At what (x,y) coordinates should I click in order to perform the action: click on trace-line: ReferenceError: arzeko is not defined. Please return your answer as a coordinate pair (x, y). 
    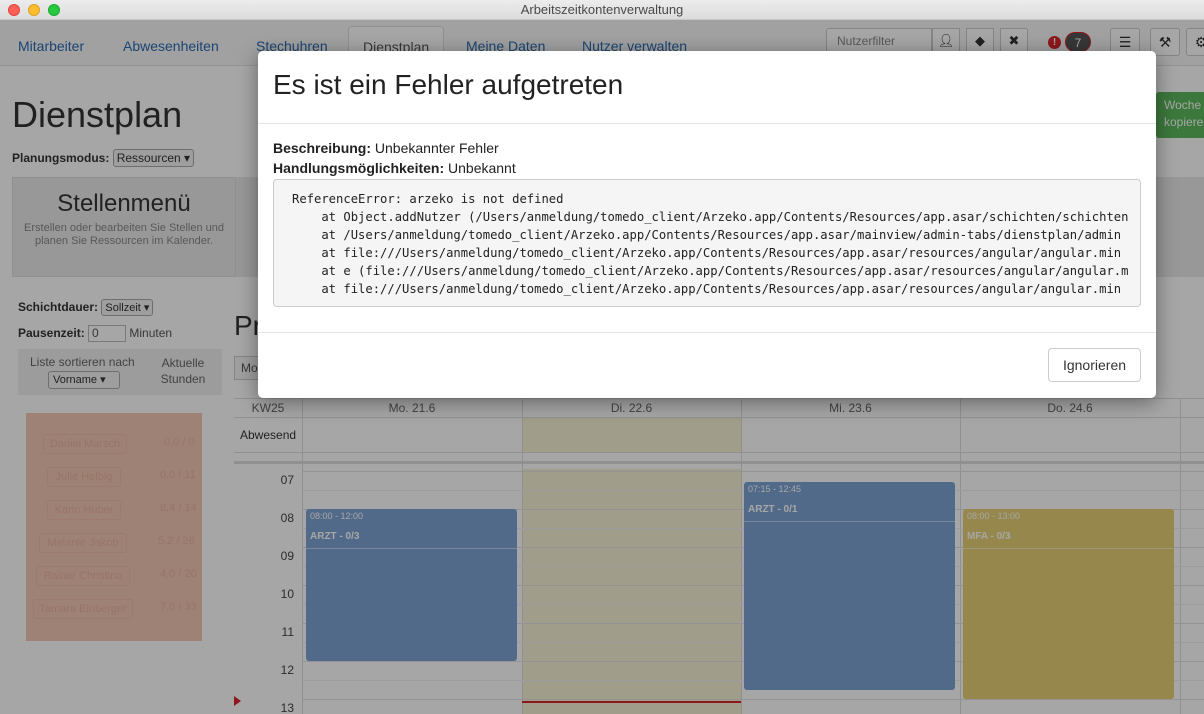
    Looking at the image, I should click on (428, 199).